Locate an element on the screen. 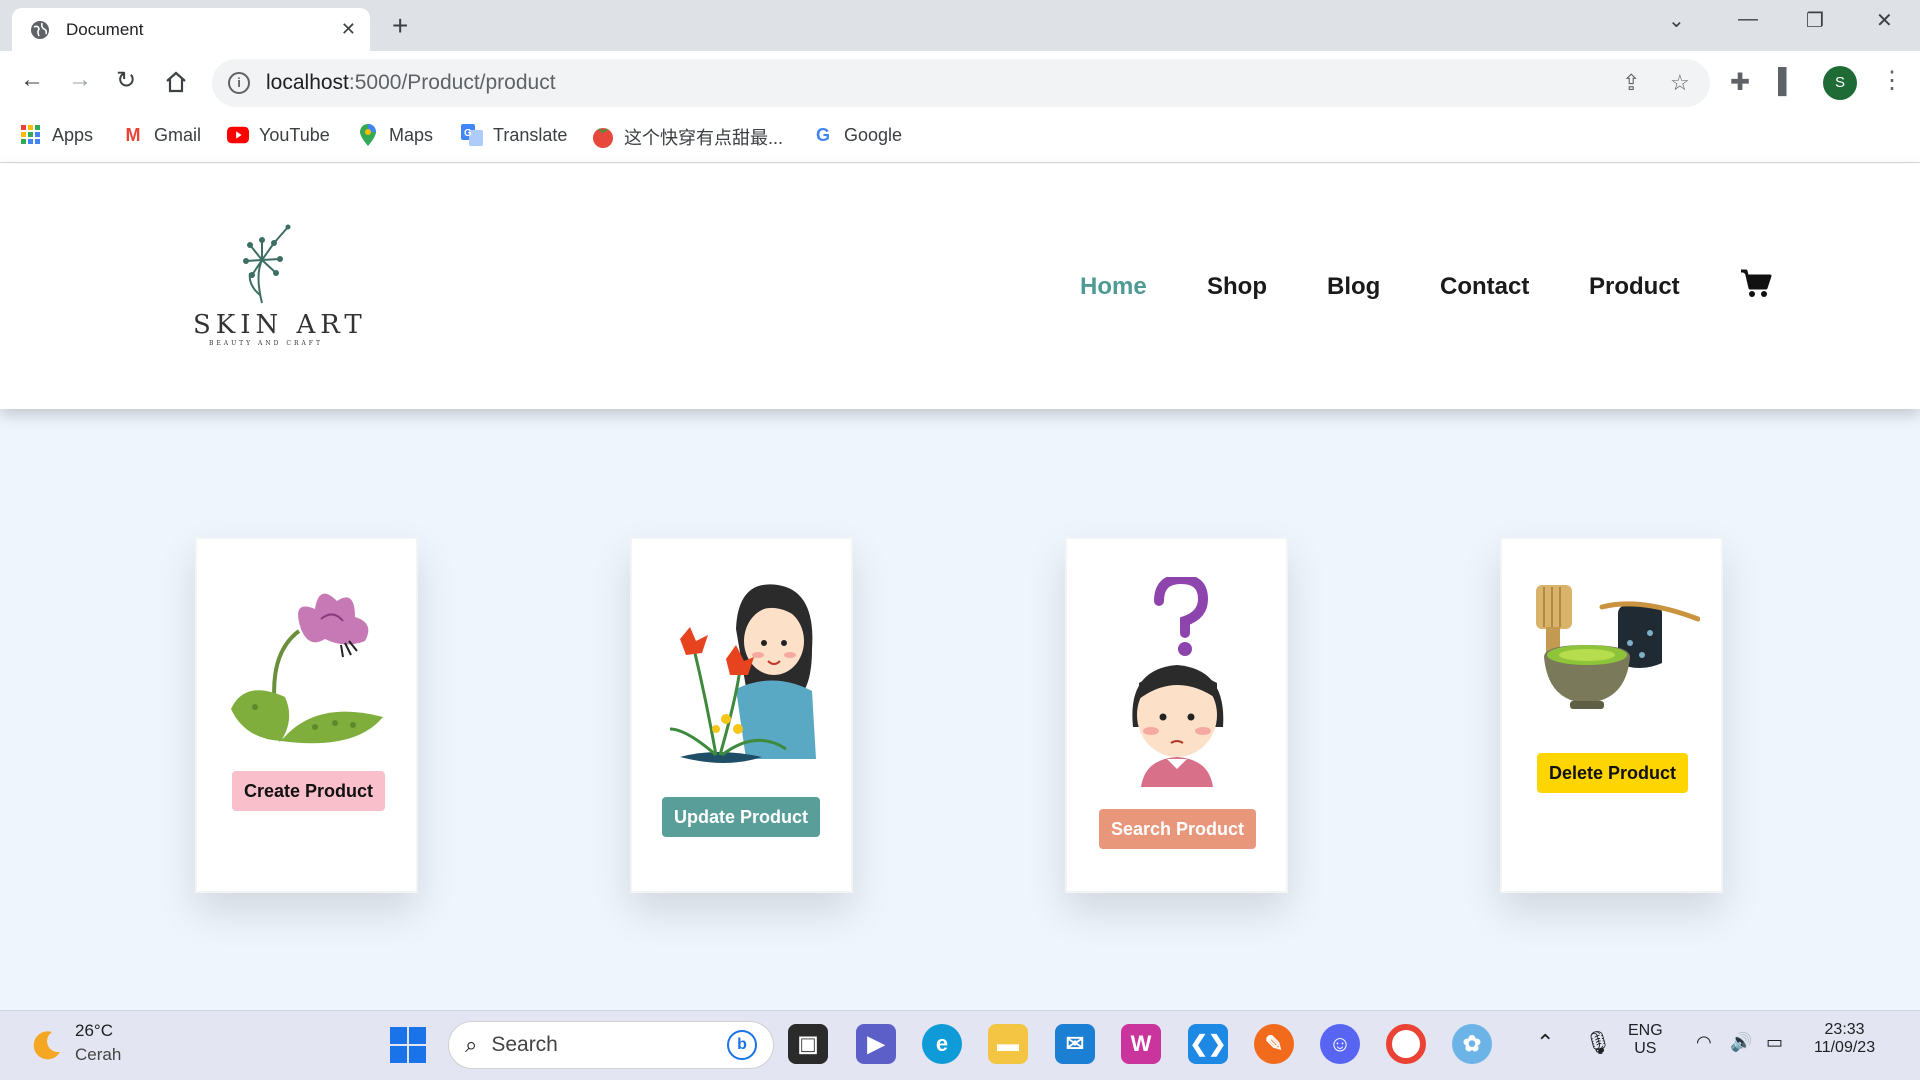  bookmark-label: Apps is located at coordinates (73, 134).